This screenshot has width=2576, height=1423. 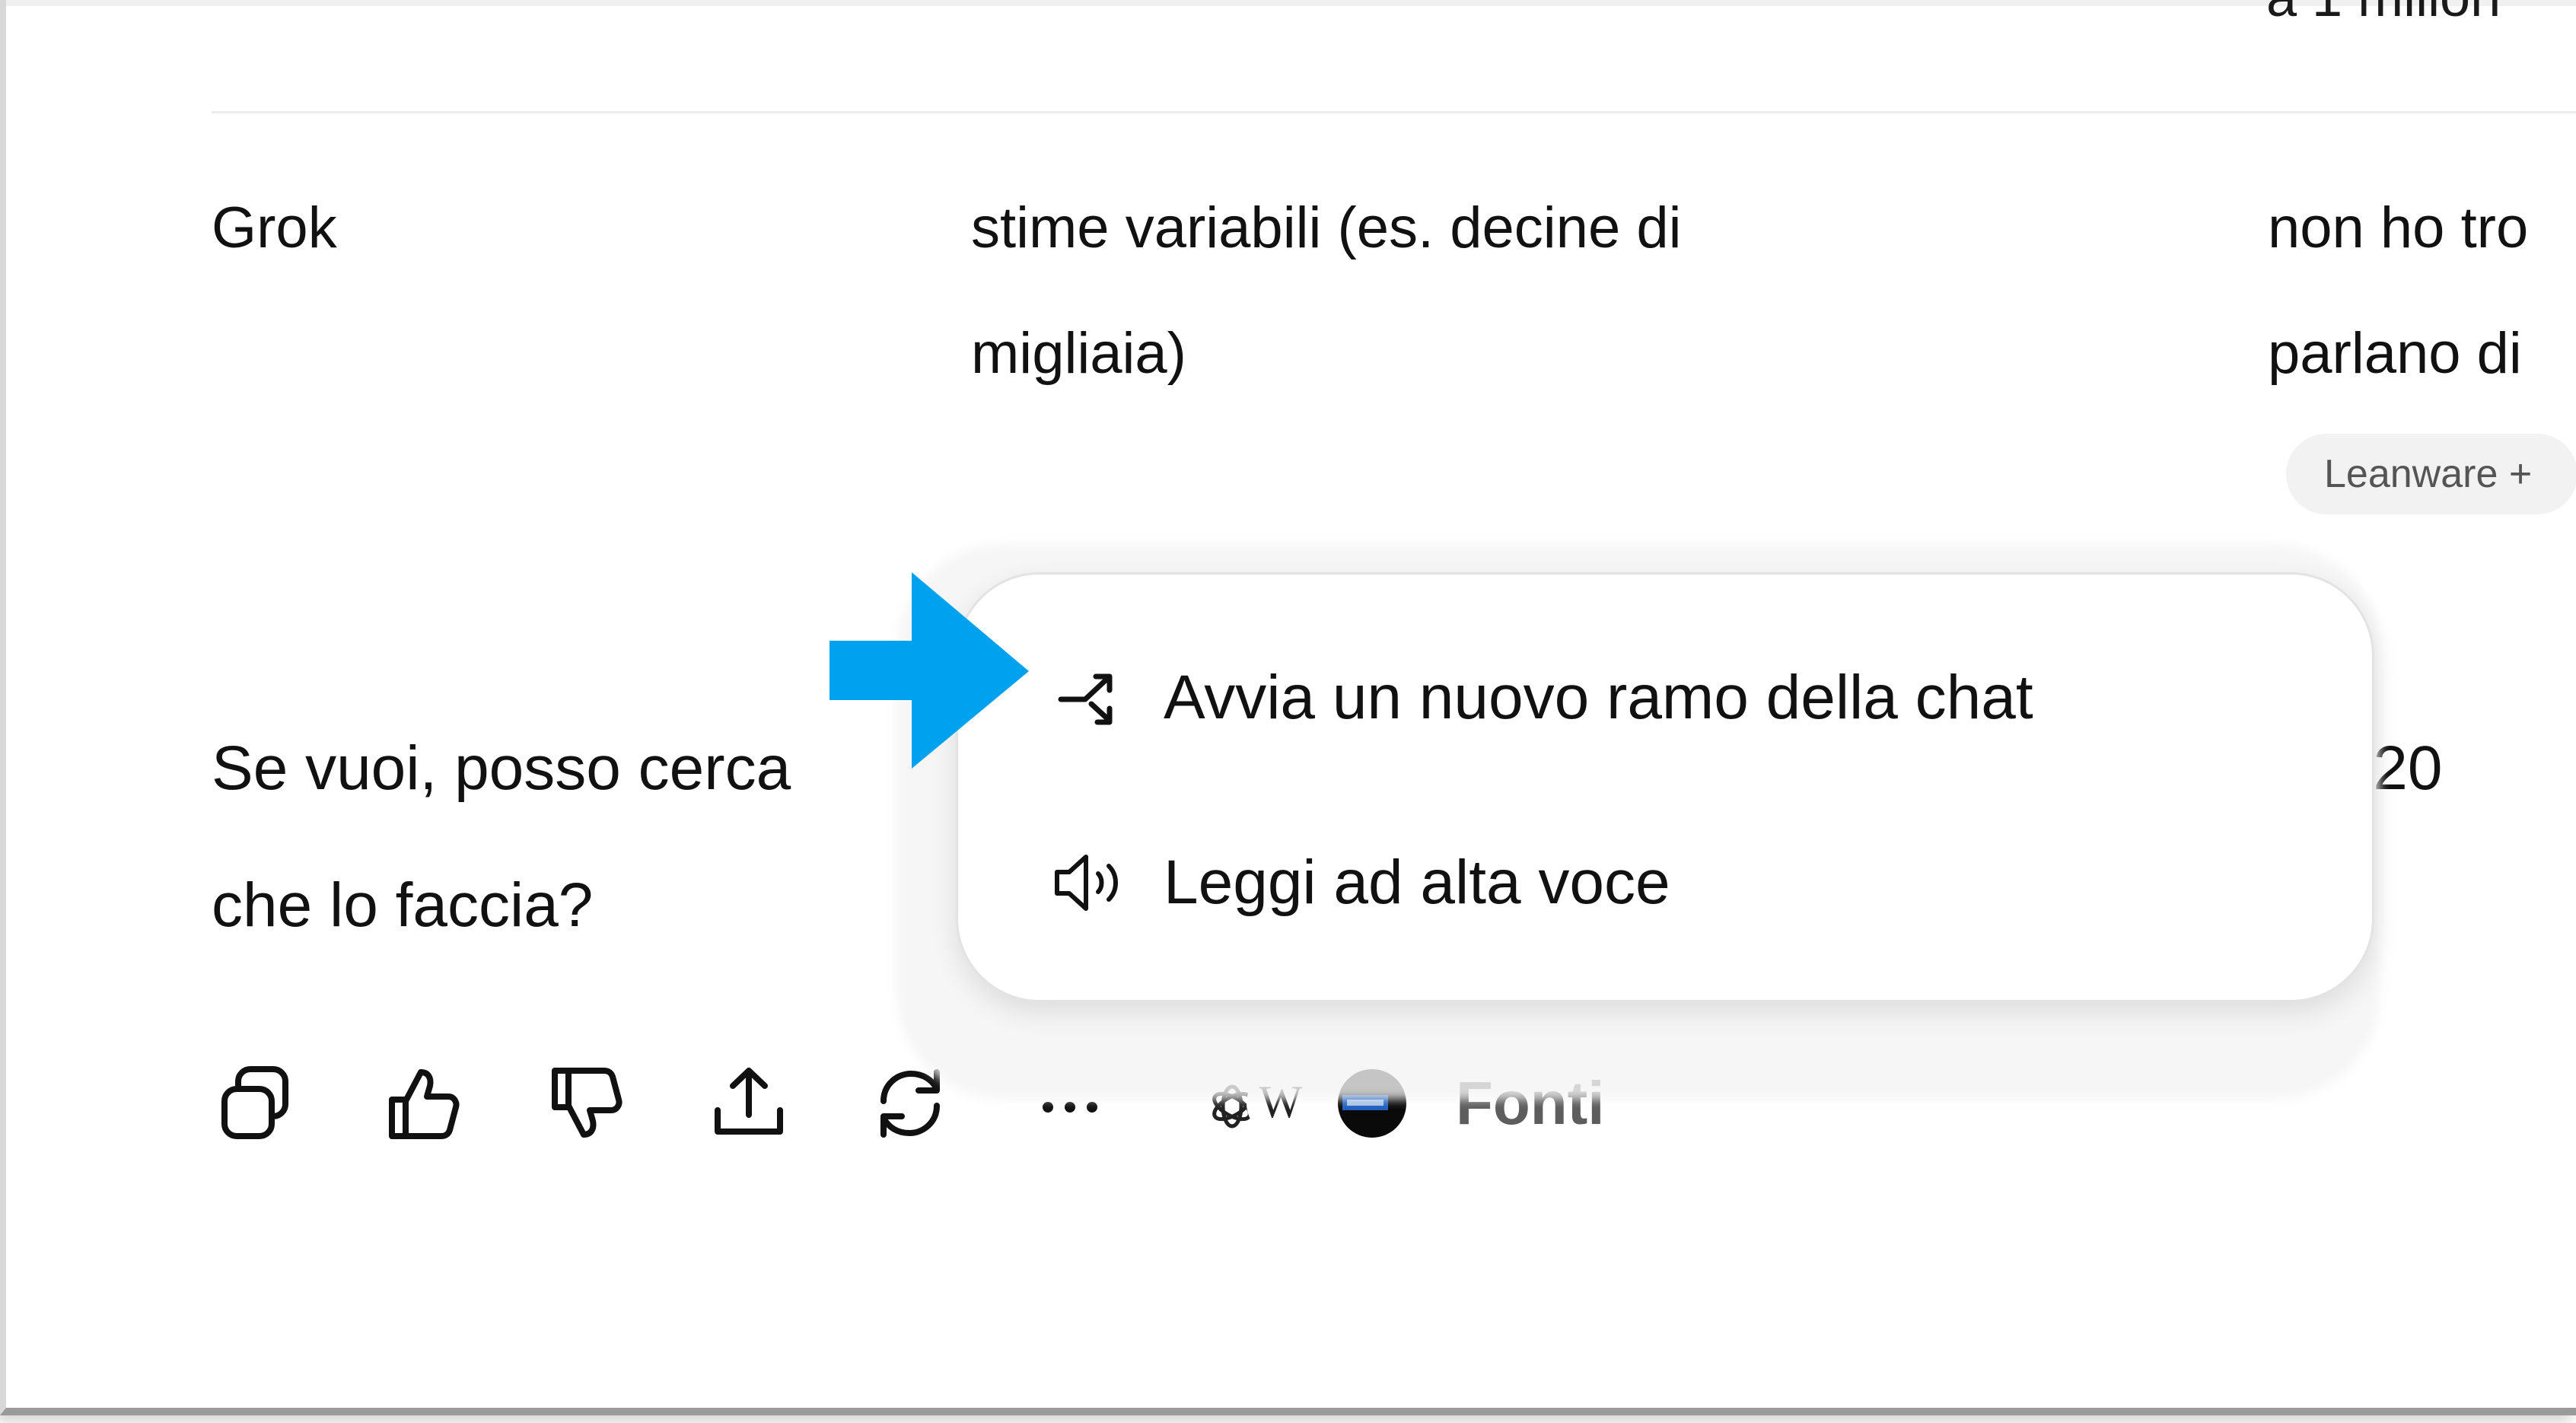 I want to click on menu-item-read-aloud: Leggi ad alta voce, so click(x=1359, y=882).